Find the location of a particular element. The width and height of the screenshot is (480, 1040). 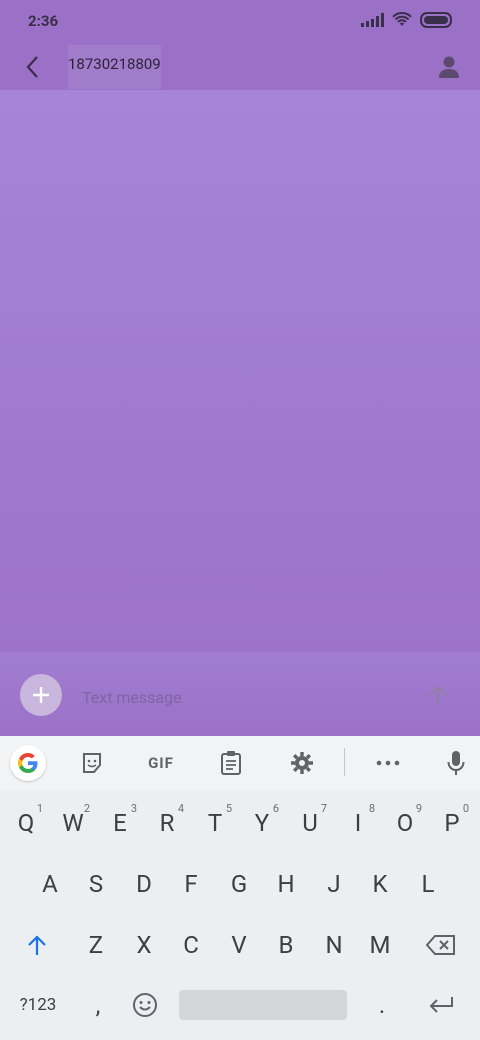

sticker-button is located at coordinates (92, 763).